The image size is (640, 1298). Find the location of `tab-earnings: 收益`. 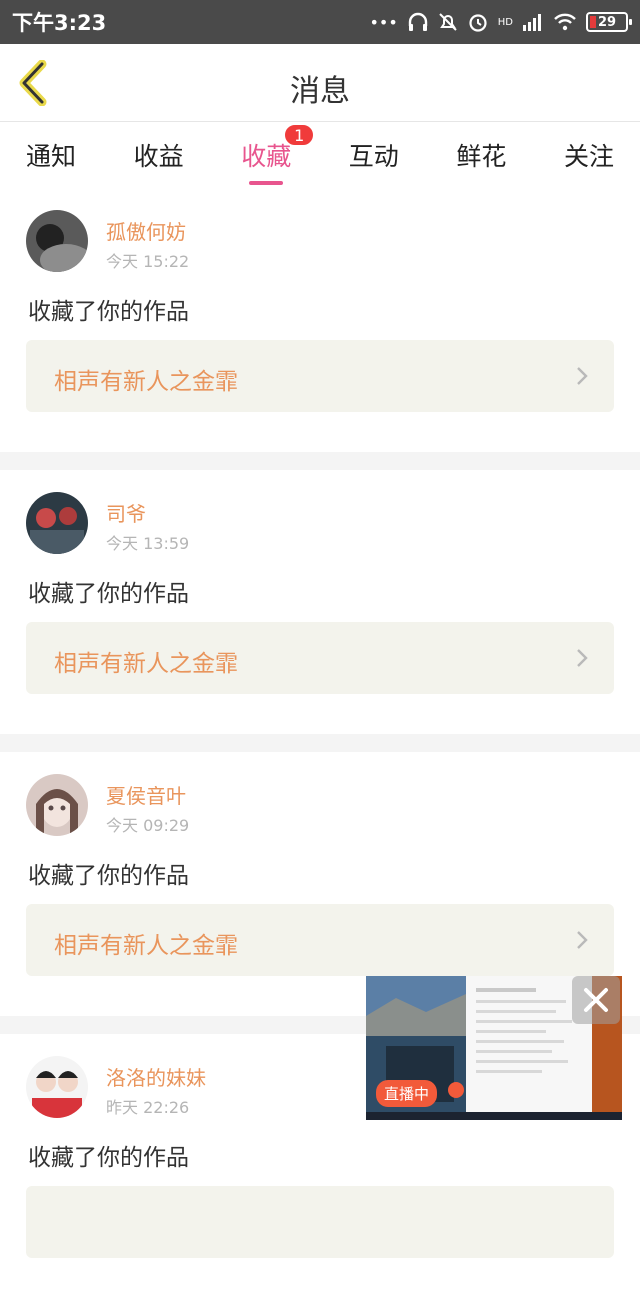

tab-earnings: 收益 is located at coordinates (159, 153).